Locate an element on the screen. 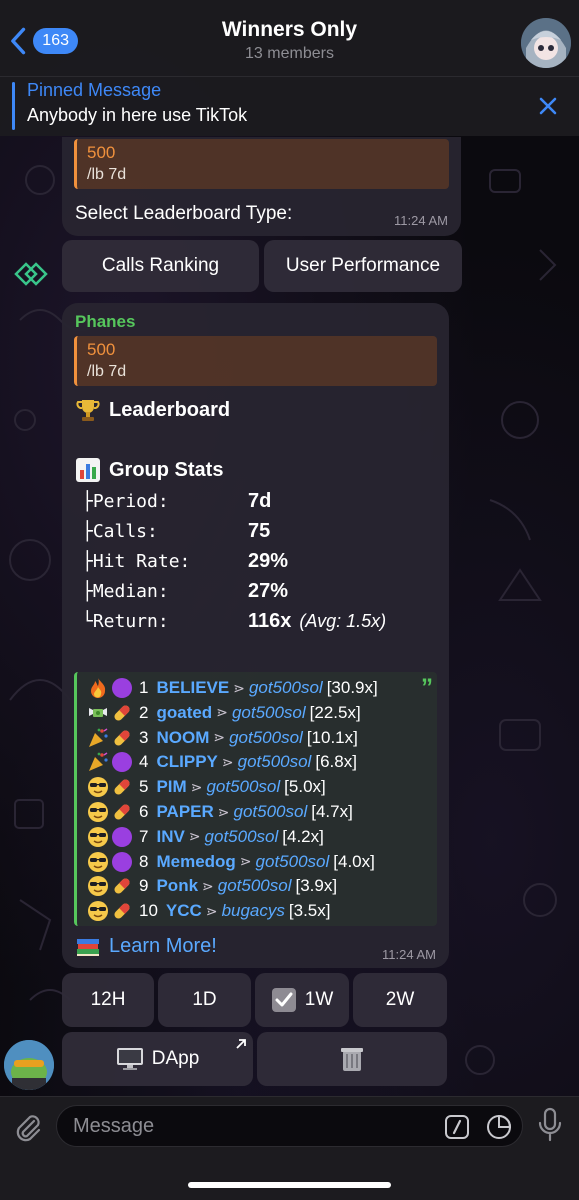 The image size is (579, 1200). leaderboard-row: 7 INV ⋗ got500sol [4.2x] is located at coordinates (205, 837).